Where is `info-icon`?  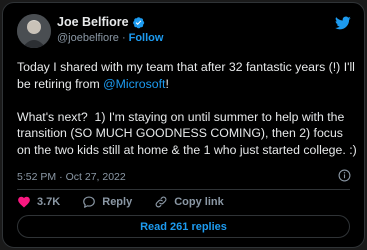
info-icon is located at coordinates (344, 175).